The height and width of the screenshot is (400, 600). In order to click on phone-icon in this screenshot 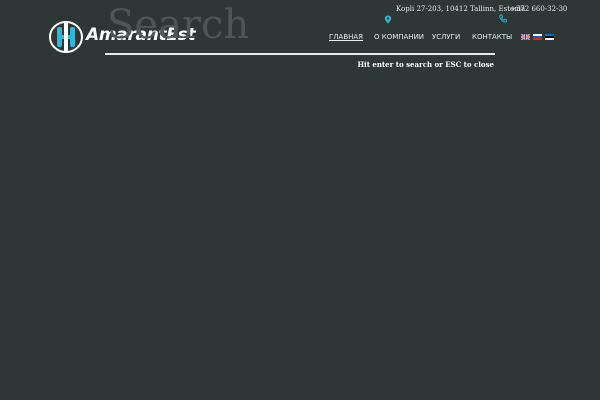, I will do `click(503, 18)`.